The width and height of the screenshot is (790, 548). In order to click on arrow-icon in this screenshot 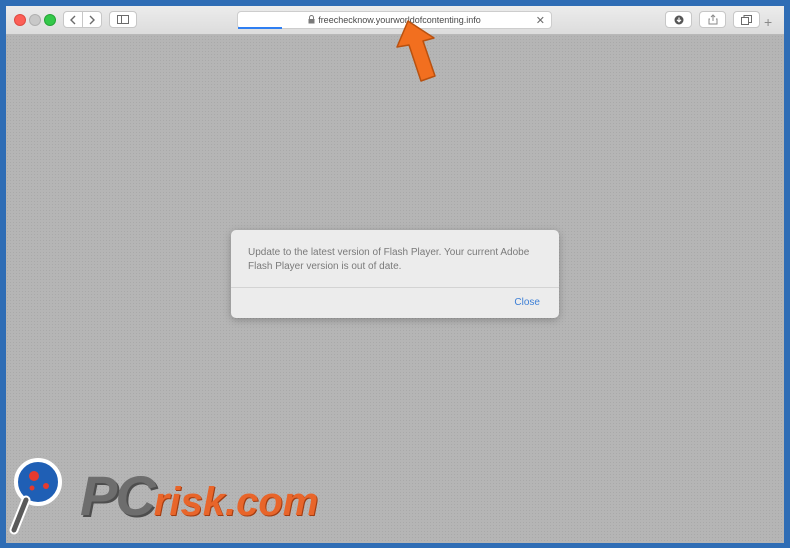, I will do `click(416, 51)`.